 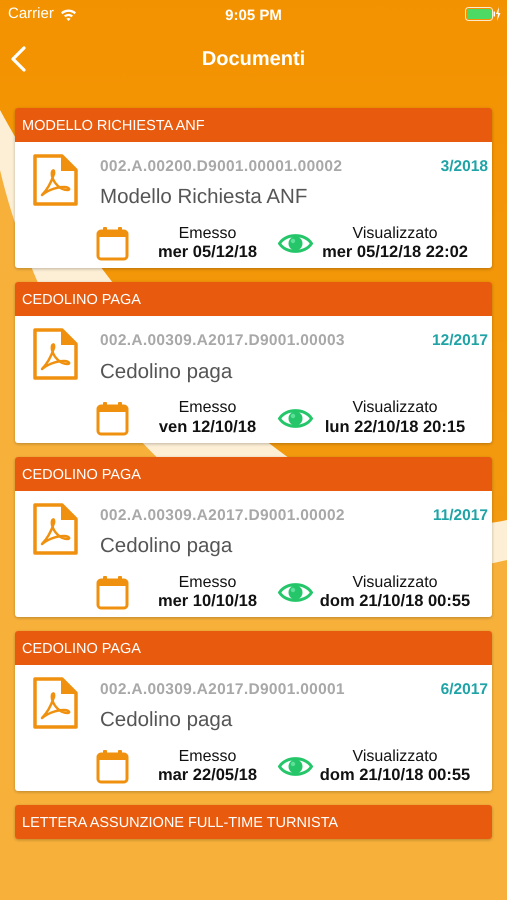 What do you see at coordinates (68, 14) in the screenshot?
I see `wifi-icon` at bounding box center [68, 14].